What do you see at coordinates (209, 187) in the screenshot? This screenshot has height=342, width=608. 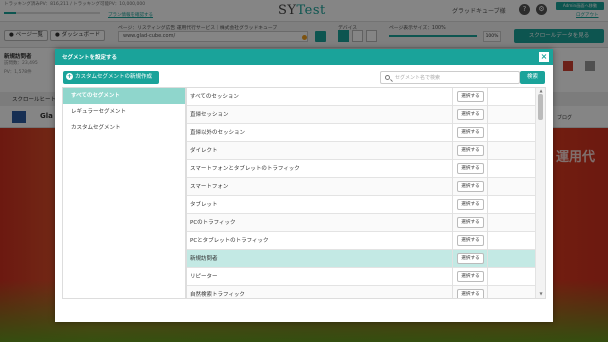 I see `segment-name: スマートフォン` at bounding box center [209, 187].